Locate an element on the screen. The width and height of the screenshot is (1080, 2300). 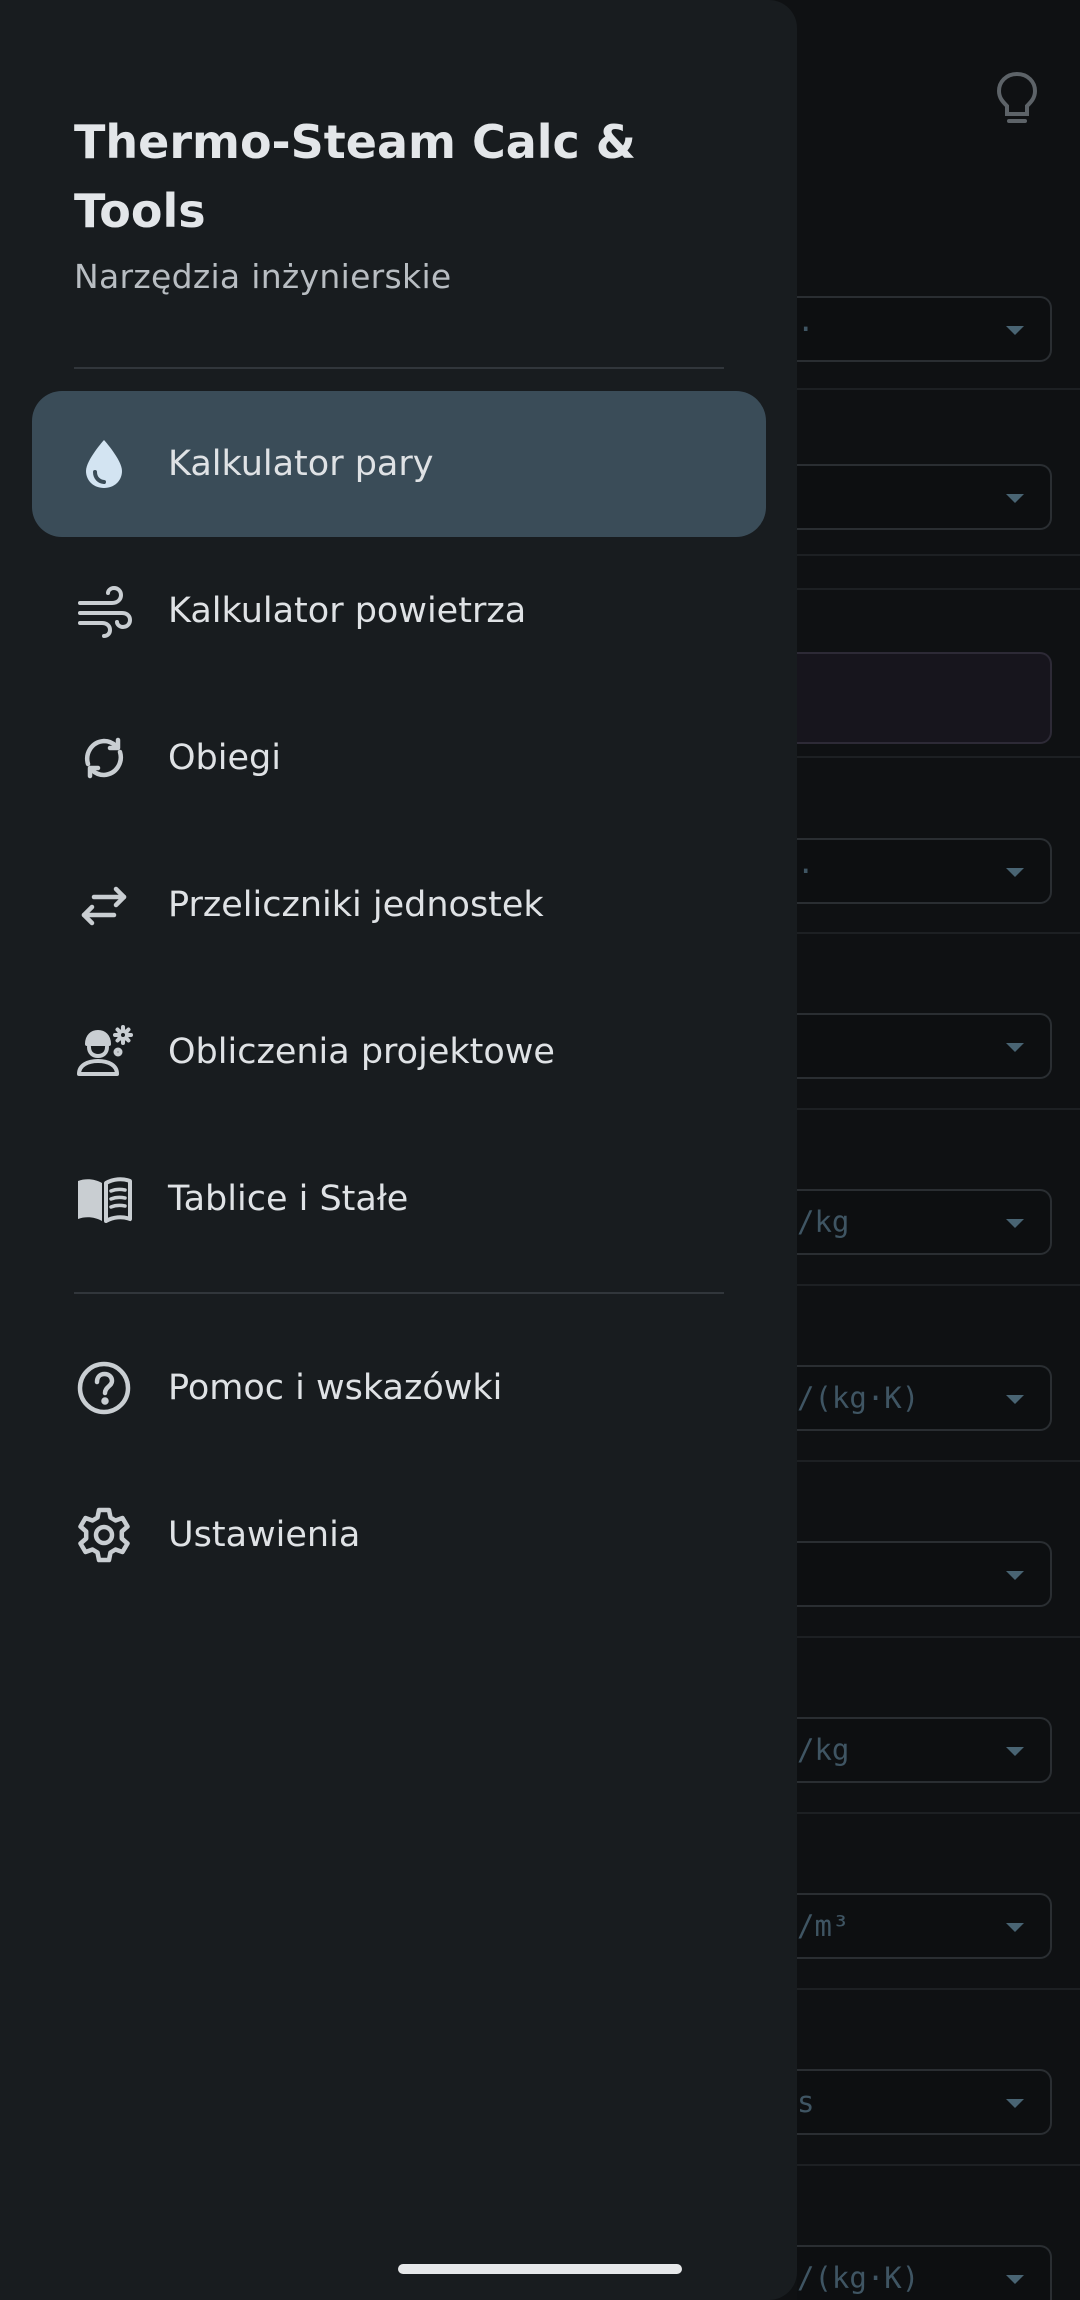
input-field is located at coordinates (924, 698).